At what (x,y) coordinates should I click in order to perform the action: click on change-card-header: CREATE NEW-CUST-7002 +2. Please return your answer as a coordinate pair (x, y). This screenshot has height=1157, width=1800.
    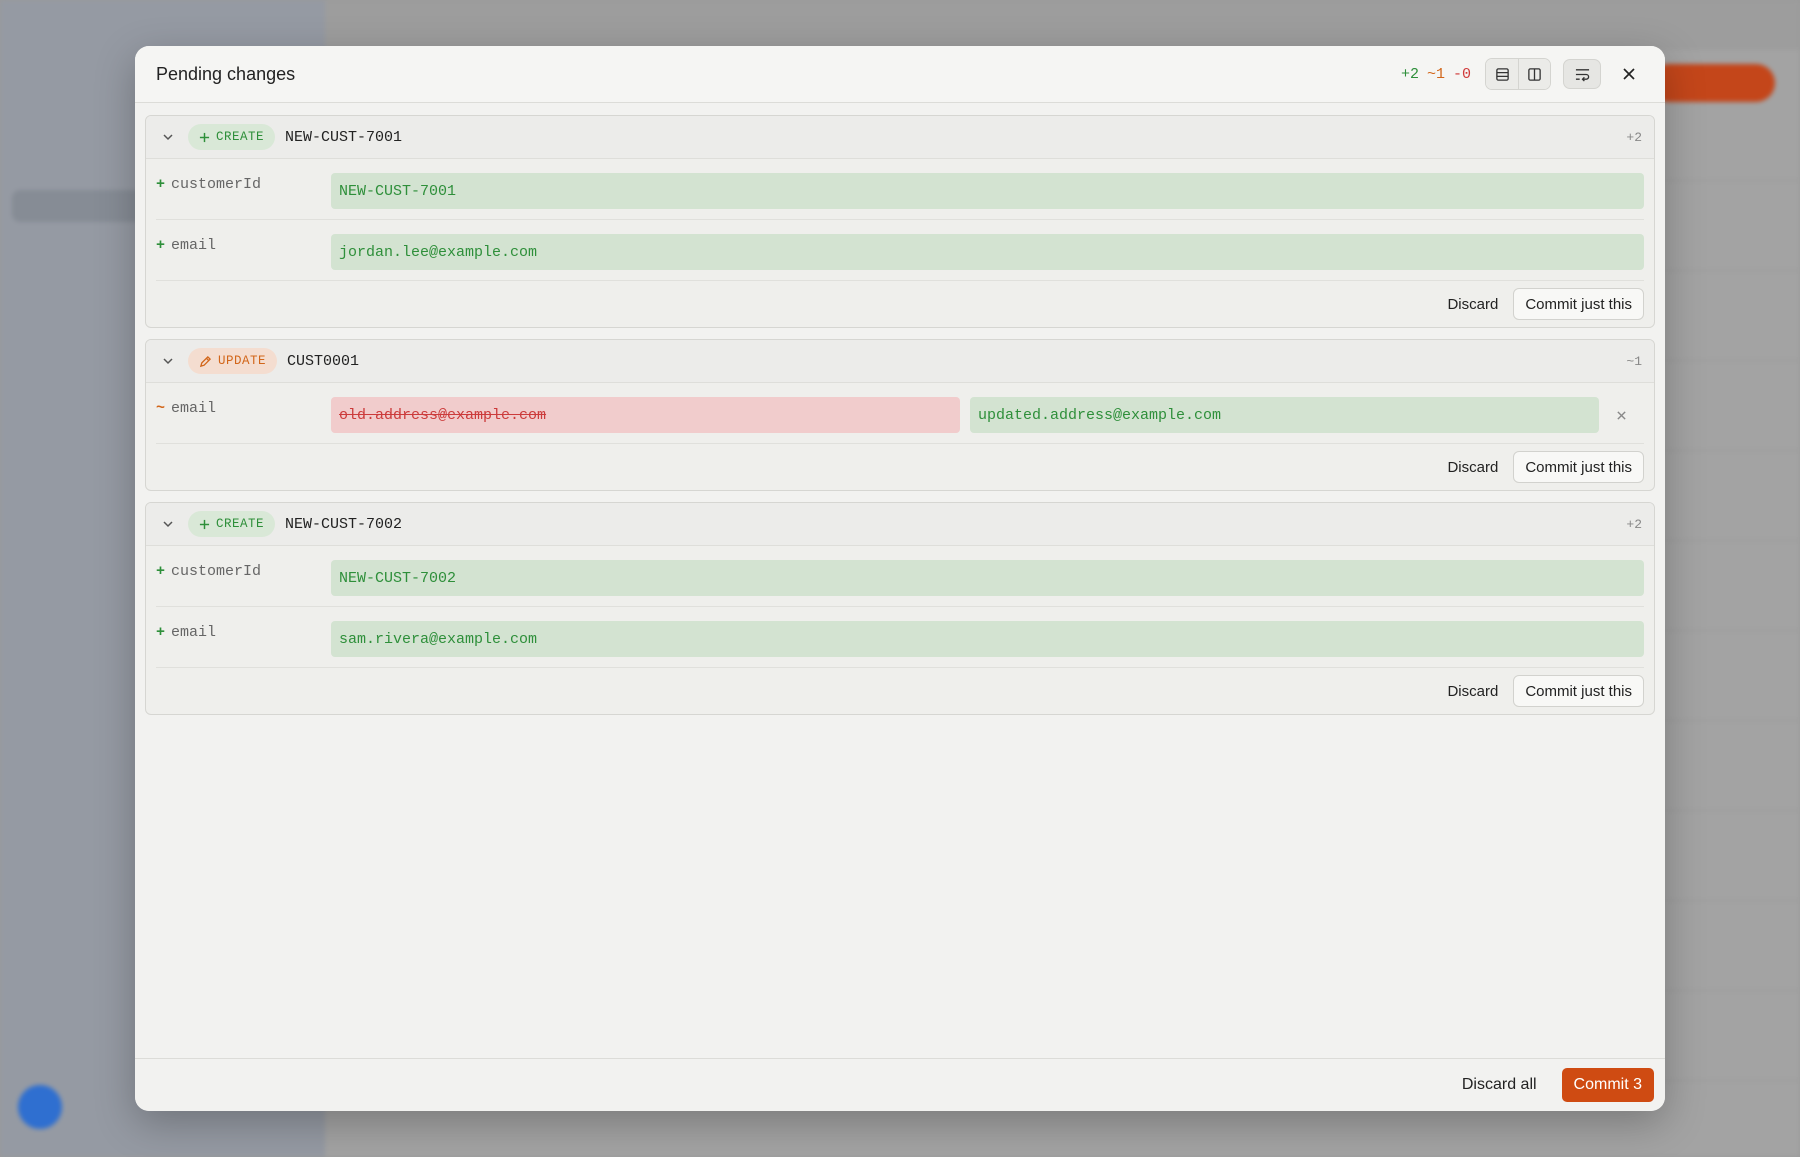
    Looking at the image, I should click on (900, 524).